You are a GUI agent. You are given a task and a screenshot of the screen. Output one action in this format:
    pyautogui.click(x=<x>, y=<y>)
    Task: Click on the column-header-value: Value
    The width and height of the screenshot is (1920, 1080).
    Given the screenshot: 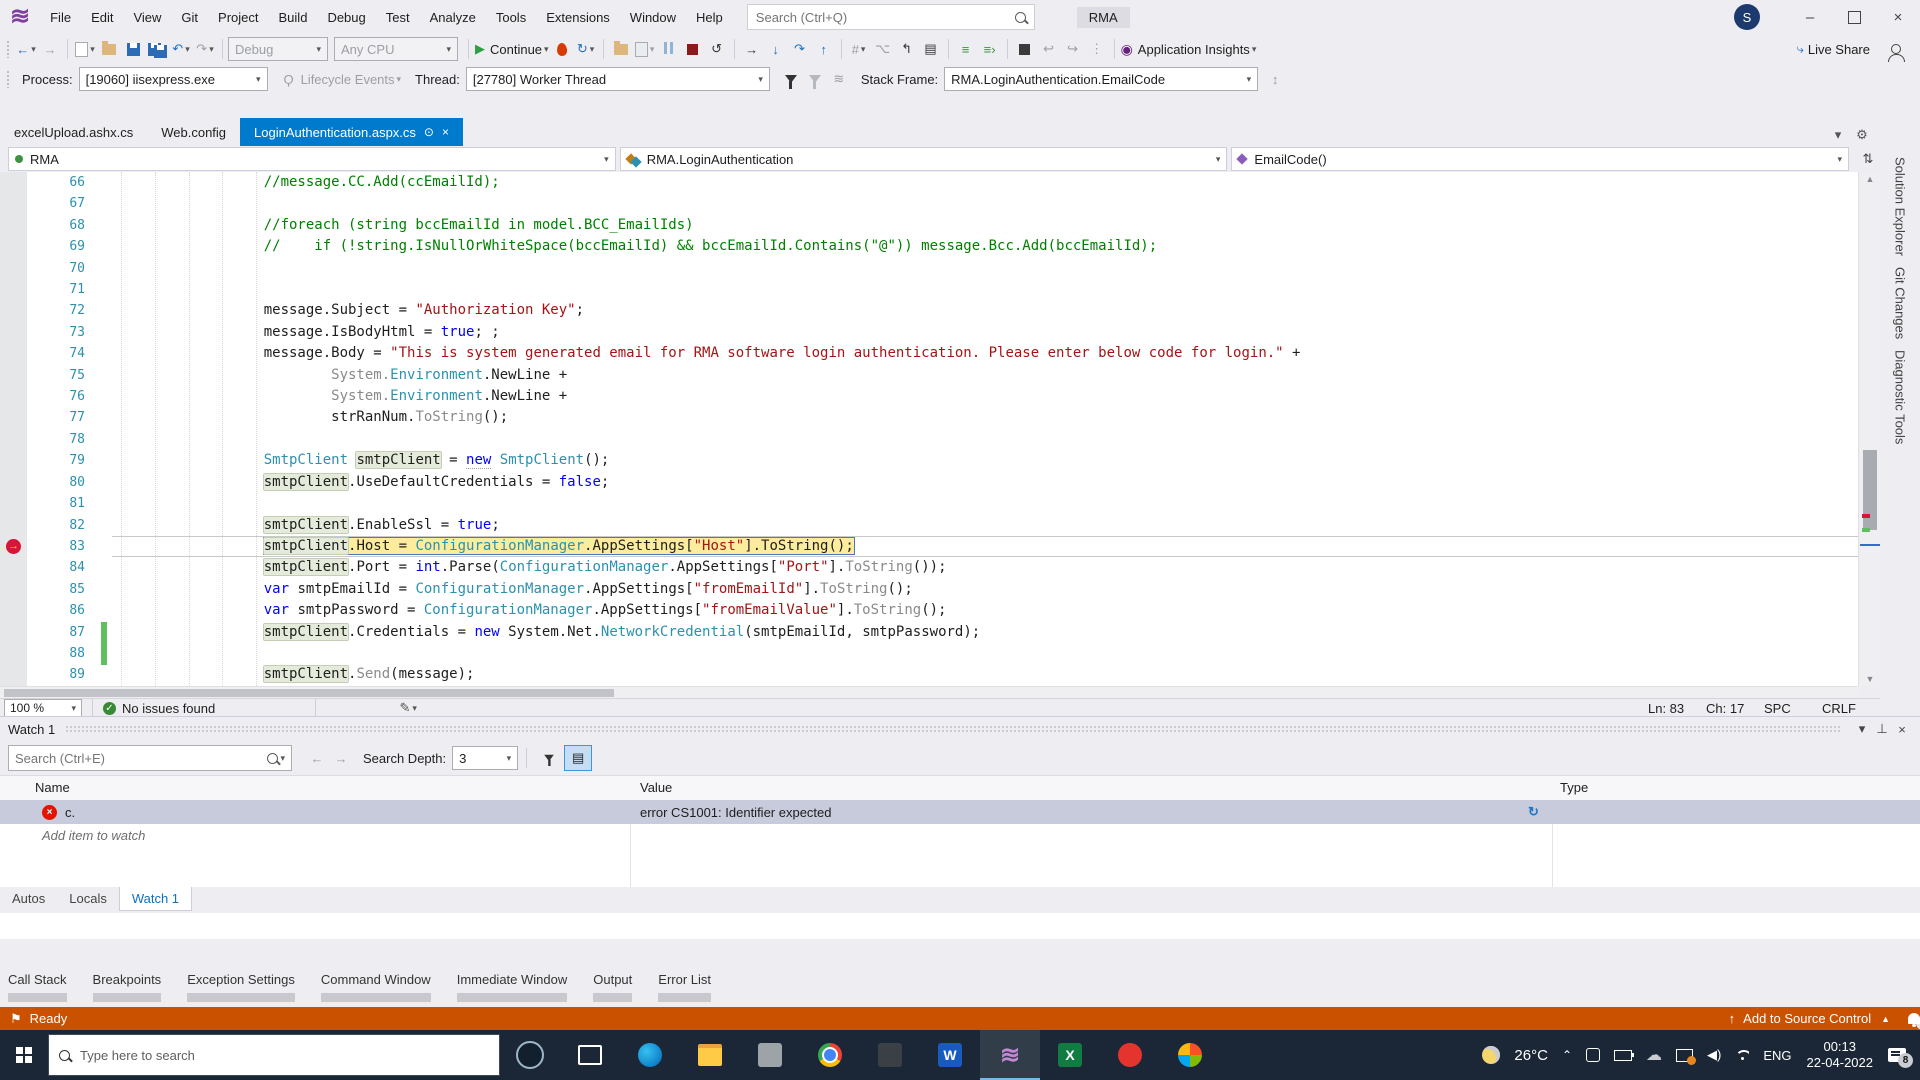 What is the action you would take?
    pyautogui.click(x=656, y=787)
    